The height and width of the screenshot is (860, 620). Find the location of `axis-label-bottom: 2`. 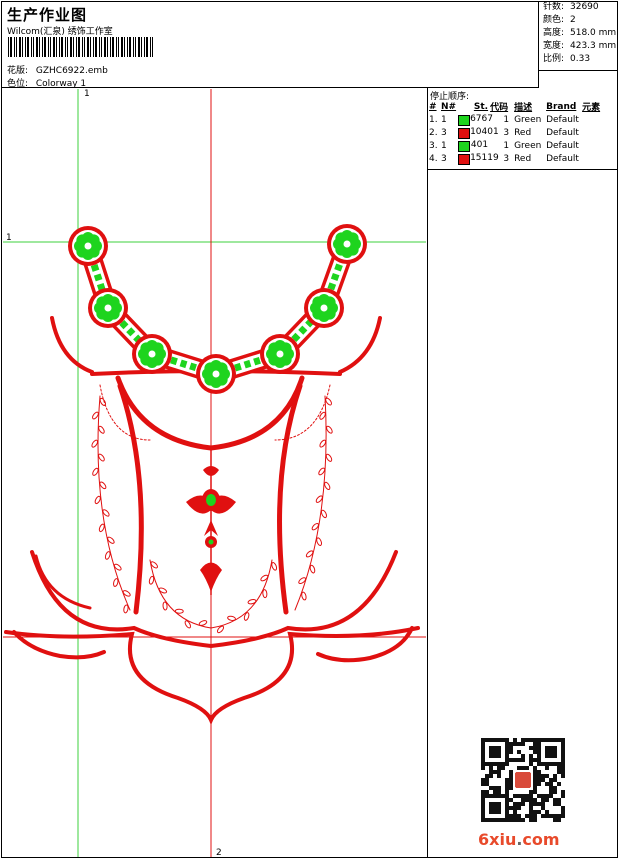

axis-label-bottom: 2 is located at coordinates (219, 853).